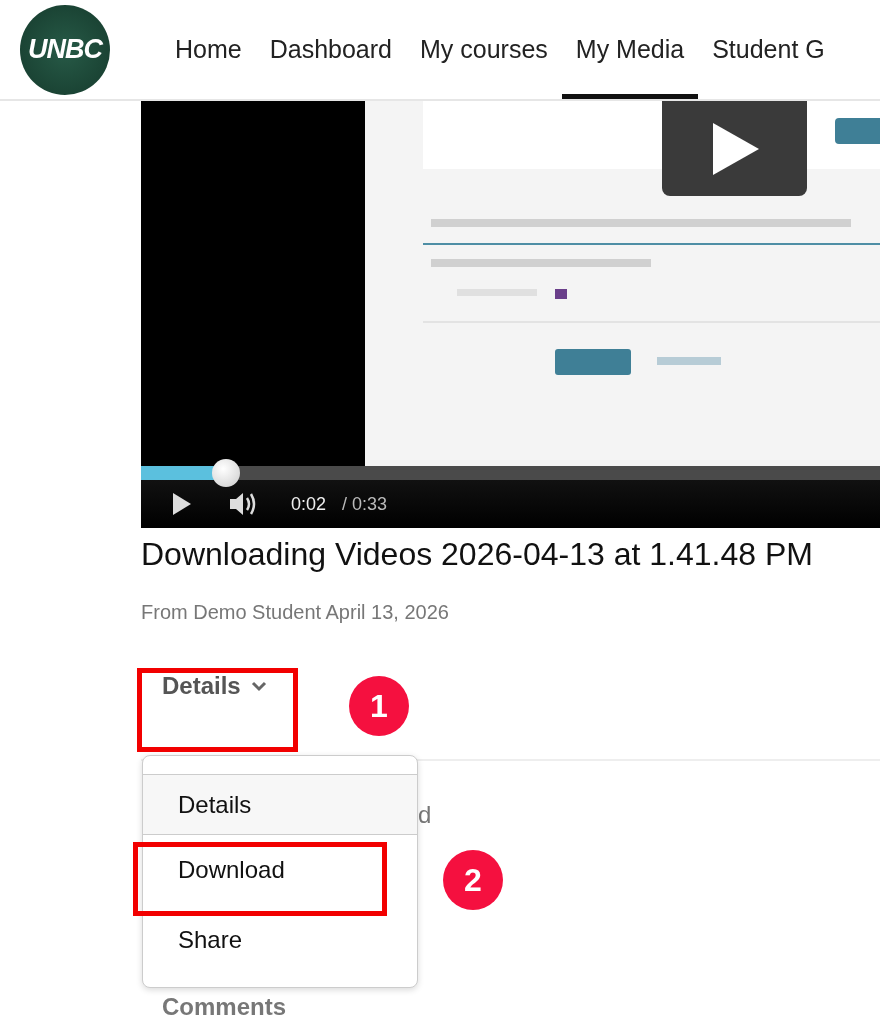  Describe the element at coordinates (280, 870) in the screenshot. I see `menu-item: Download` at that location.